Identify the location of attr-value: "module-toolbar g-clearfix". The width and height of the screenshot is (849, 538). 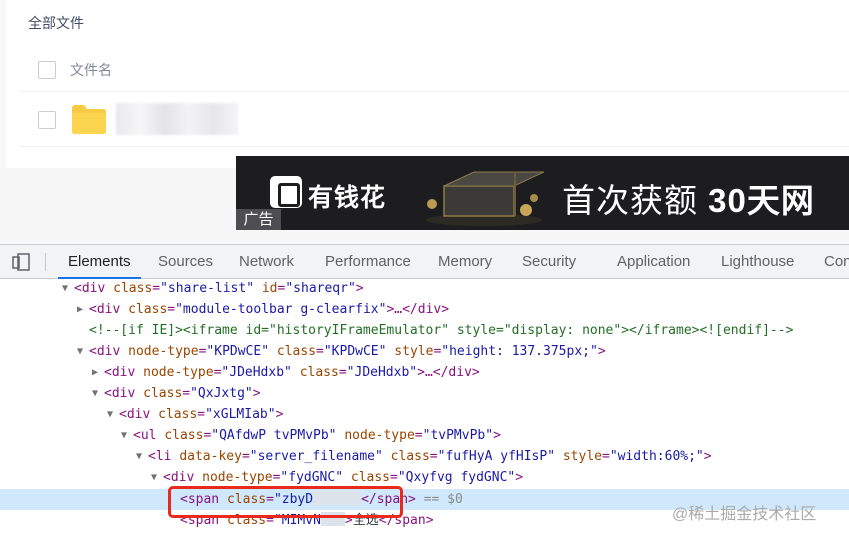
(281, 309).